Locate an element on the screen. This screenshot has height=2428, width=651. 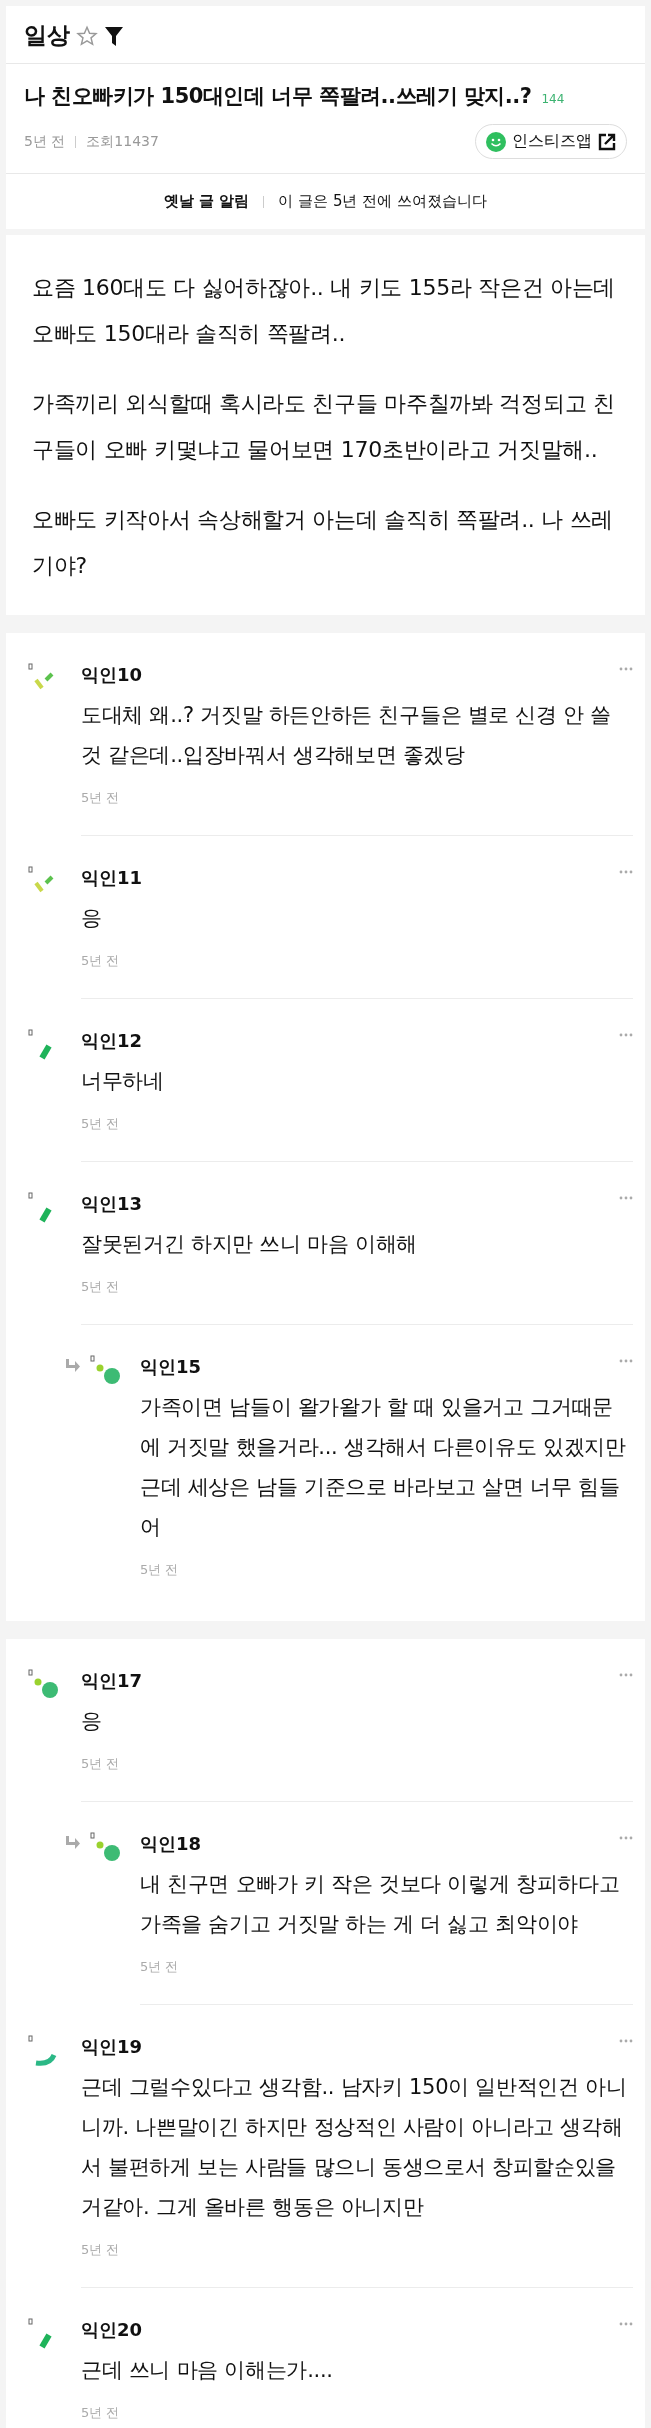
comment-author: 익인10 is located at coordinates (112, 675).